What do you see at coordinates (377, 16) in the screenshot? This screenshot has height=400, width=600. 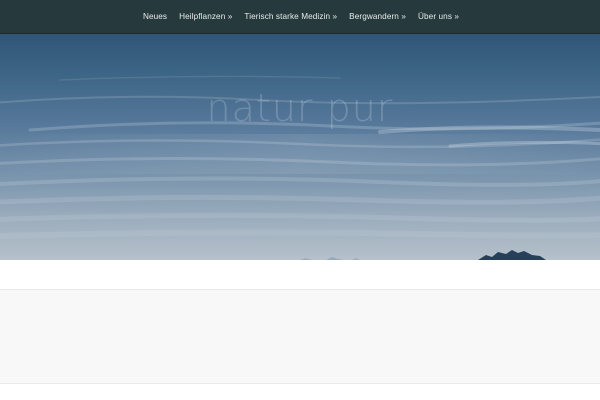 I see `nav-item-bergwandern: Bergwandern »` at bounding box center [377, 16].